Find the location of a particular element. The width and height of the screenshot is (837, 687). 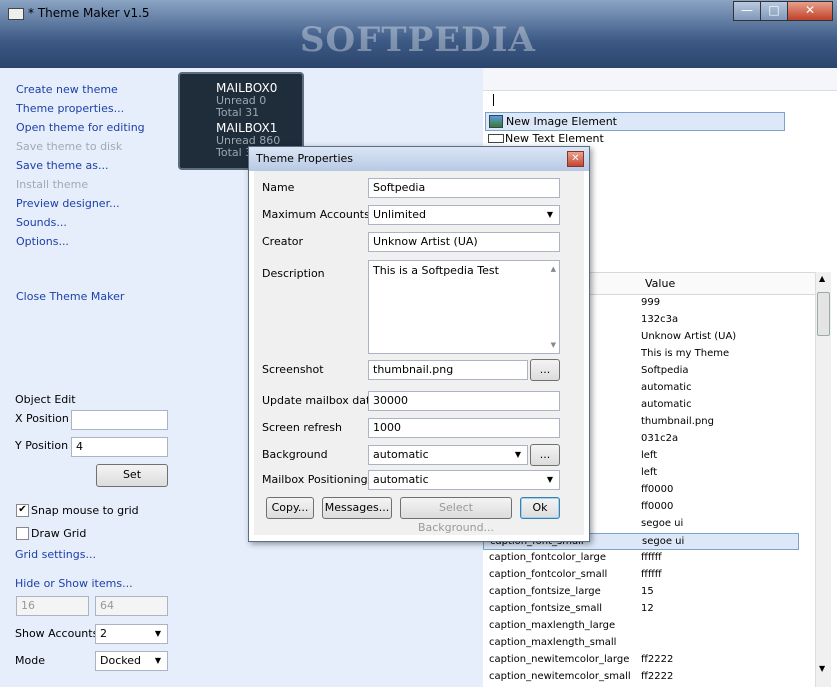

property-row: caption_newitemcolor_large ff2222 is located at coordinates (641, 660).